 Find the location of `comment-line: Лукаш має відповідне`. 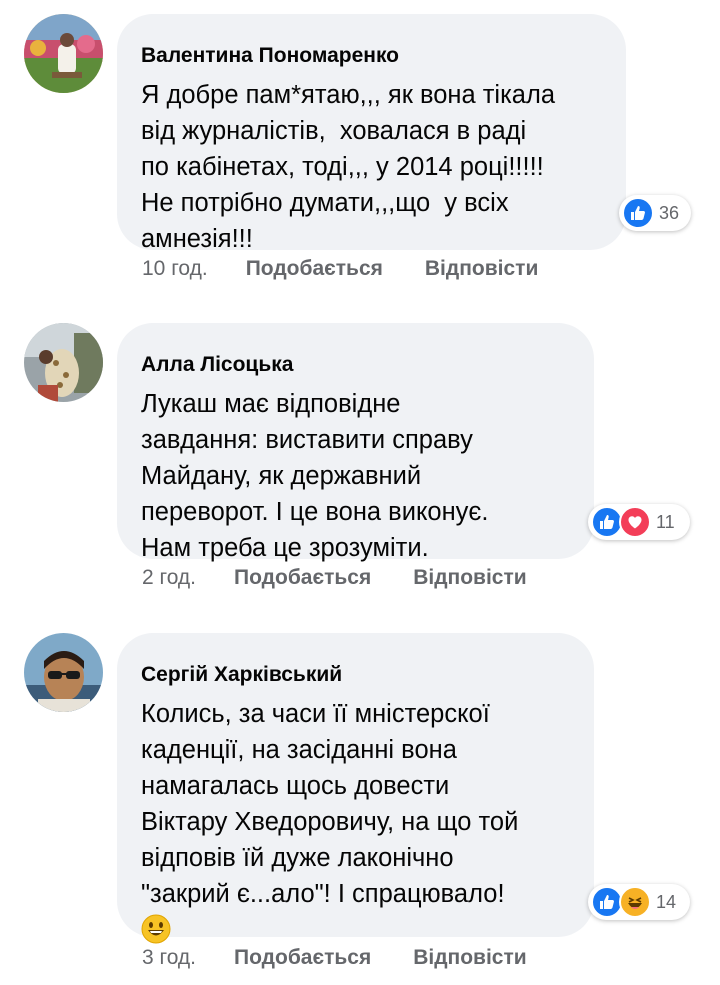

comment-line: Лукаш має відповідне is located at coordinates (271, 404).